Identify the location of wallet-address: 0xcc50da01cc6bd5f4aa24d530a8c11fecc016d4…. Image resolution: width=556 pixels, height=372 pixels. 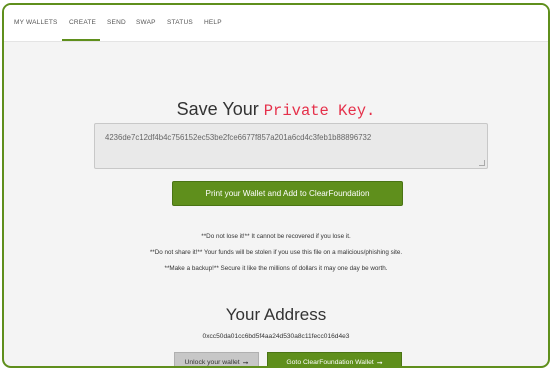
(276, 336).